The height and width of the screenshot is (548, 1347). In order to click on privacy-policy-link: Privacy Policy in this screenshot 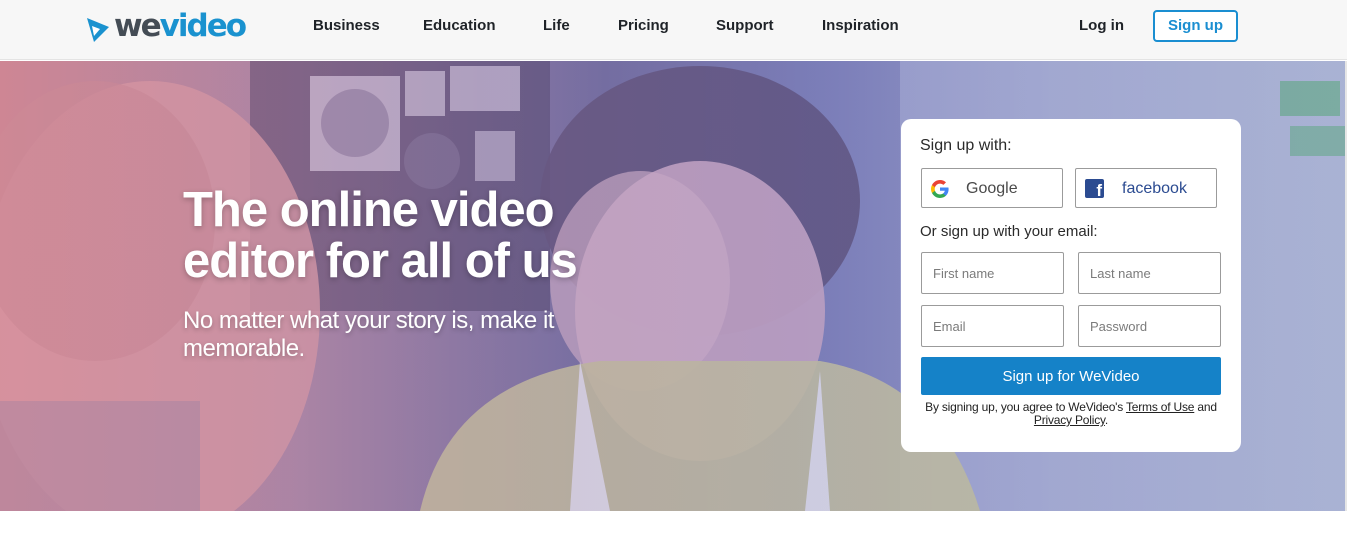, I will do `click(1069, 420)`.